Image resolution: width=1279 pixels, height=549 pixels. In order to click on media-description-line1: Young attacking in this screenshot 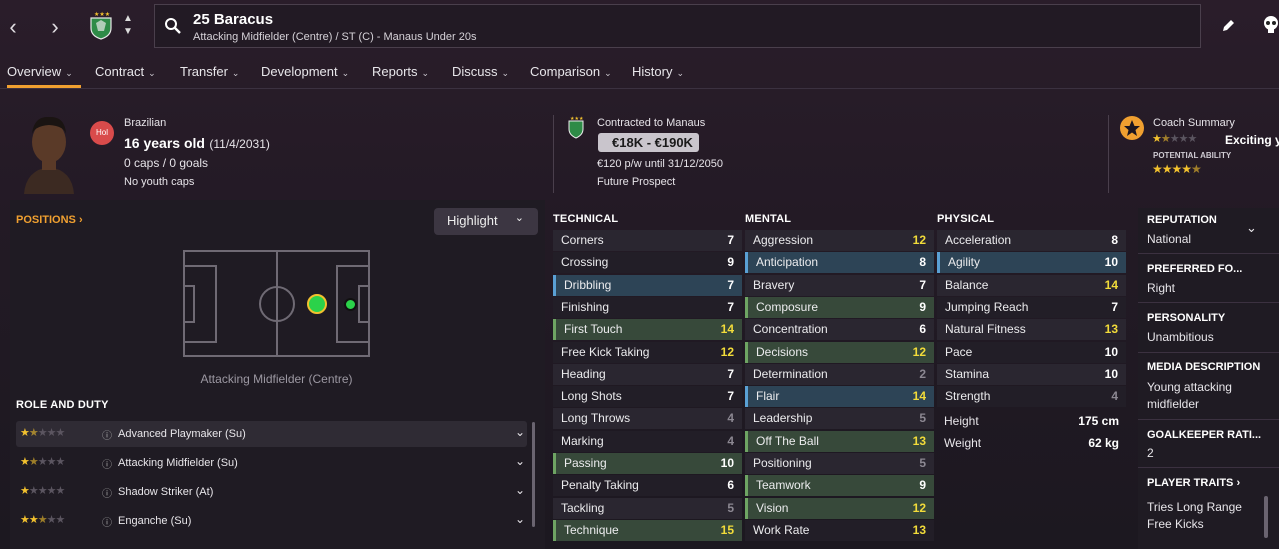, I will do `click(1189, 387)`.